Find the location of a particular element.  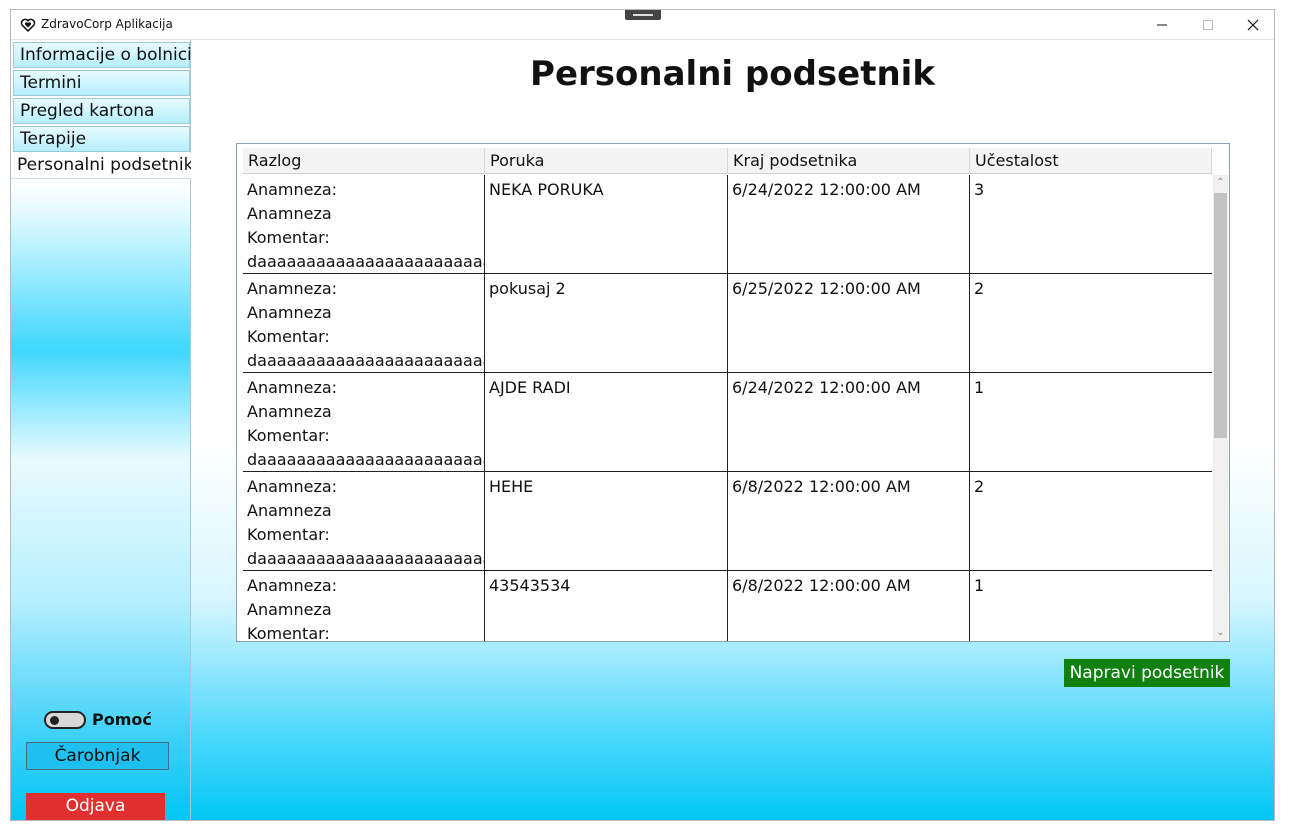

close-button is located at coordinates (1252, 25).